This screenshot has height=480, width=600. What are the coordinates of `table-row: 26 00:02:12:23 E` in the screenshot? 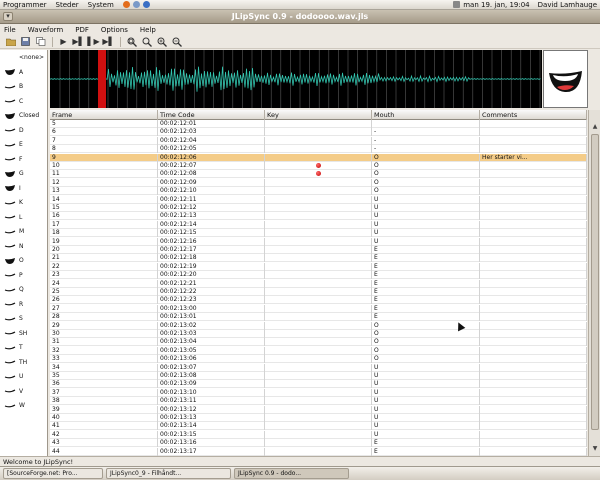 It's located at (318, 300).